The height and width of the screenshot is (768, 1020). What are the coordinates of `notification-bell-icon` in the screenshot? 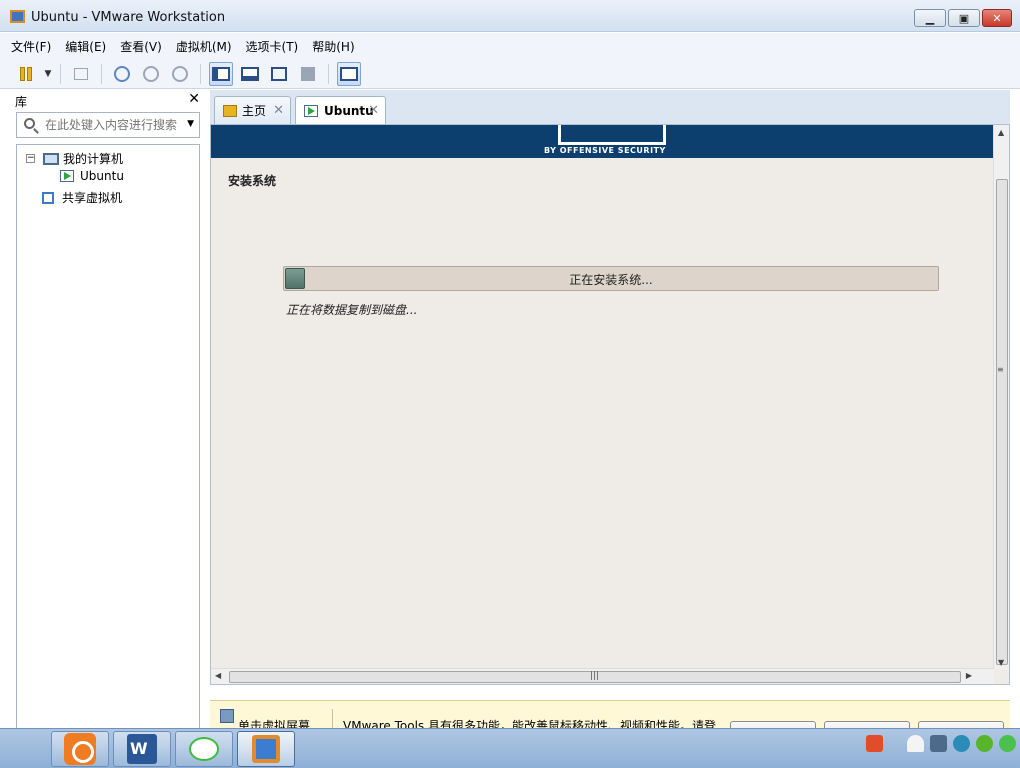 It's located at (915, 743).